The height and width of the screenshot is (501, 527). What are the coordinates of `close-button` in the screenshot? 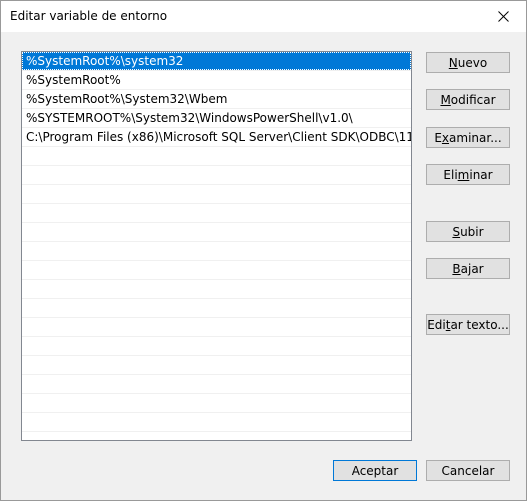 It's located at (503, 16).